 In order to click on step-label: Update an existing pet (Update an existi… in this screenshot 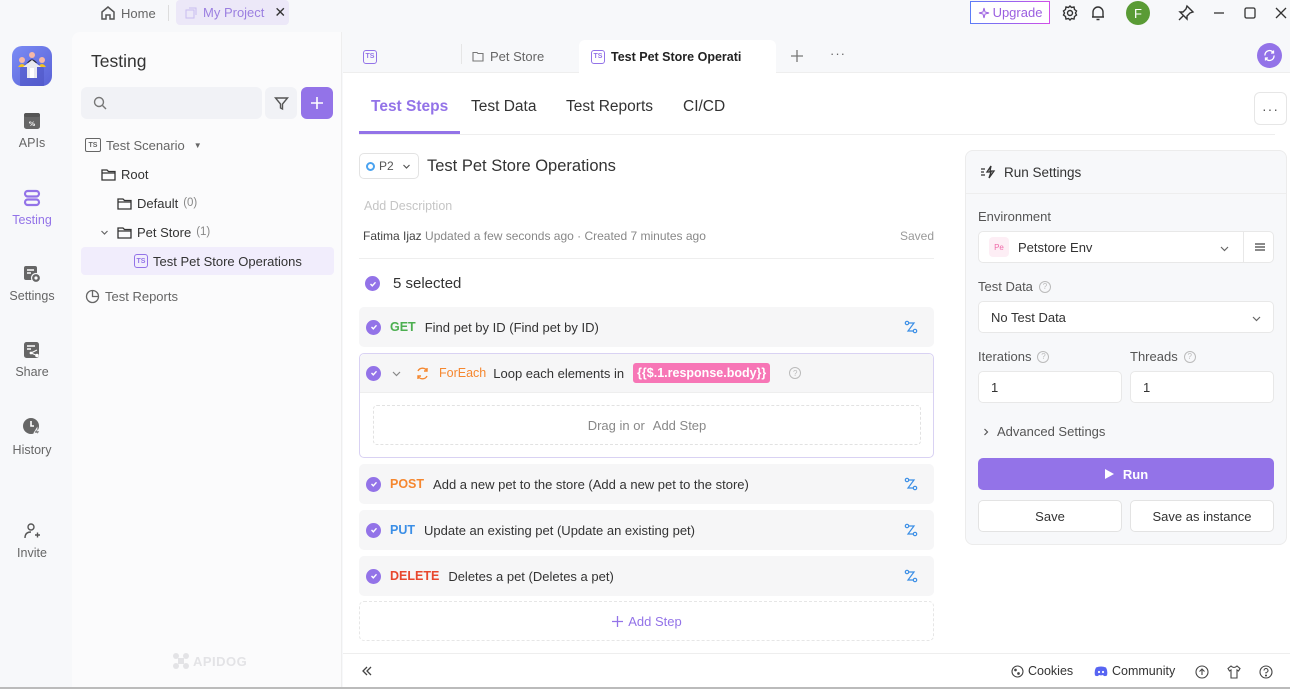, I will do `click(560, 530)`.